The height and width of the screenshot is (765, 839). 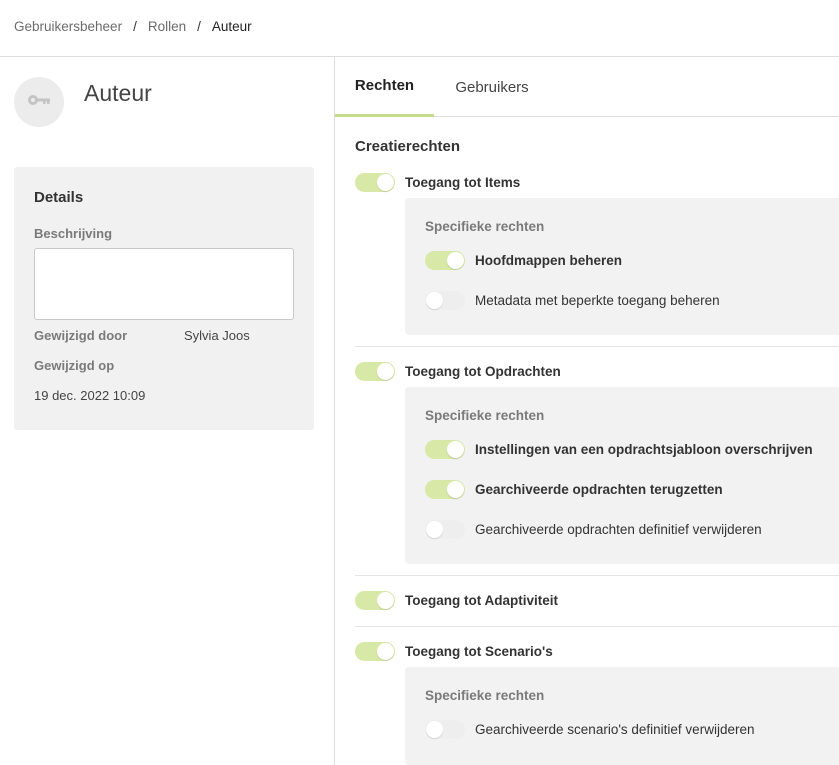 I want to click on section-title: Creatierechten, so click(x=408, y=146).